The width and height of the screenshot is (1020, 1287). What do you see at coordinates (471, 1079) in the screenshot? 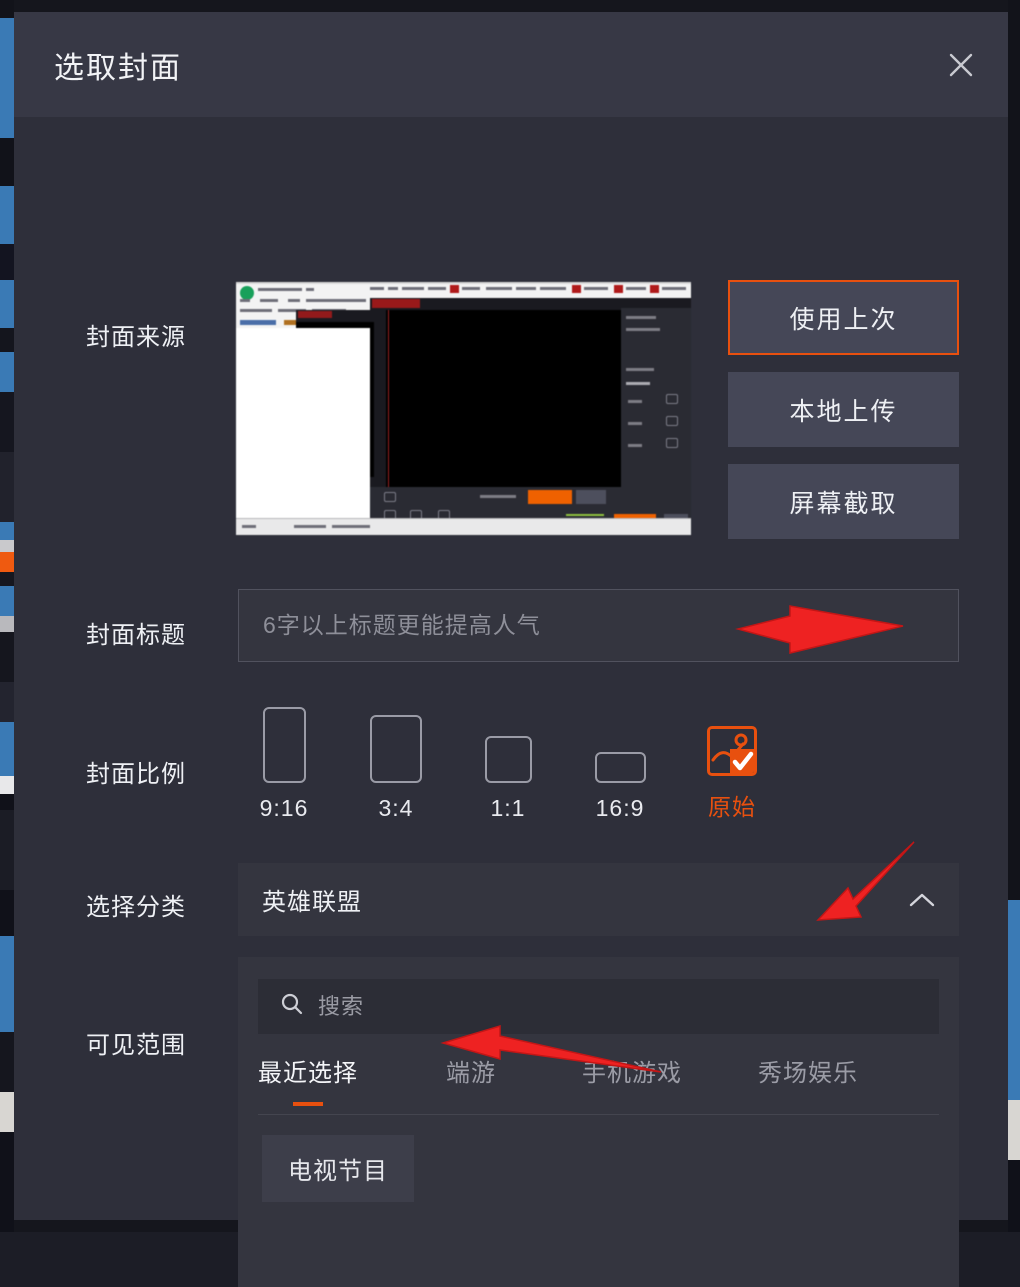
I see `tab-pc-games: 端游` at bounding box center [471, 1079].